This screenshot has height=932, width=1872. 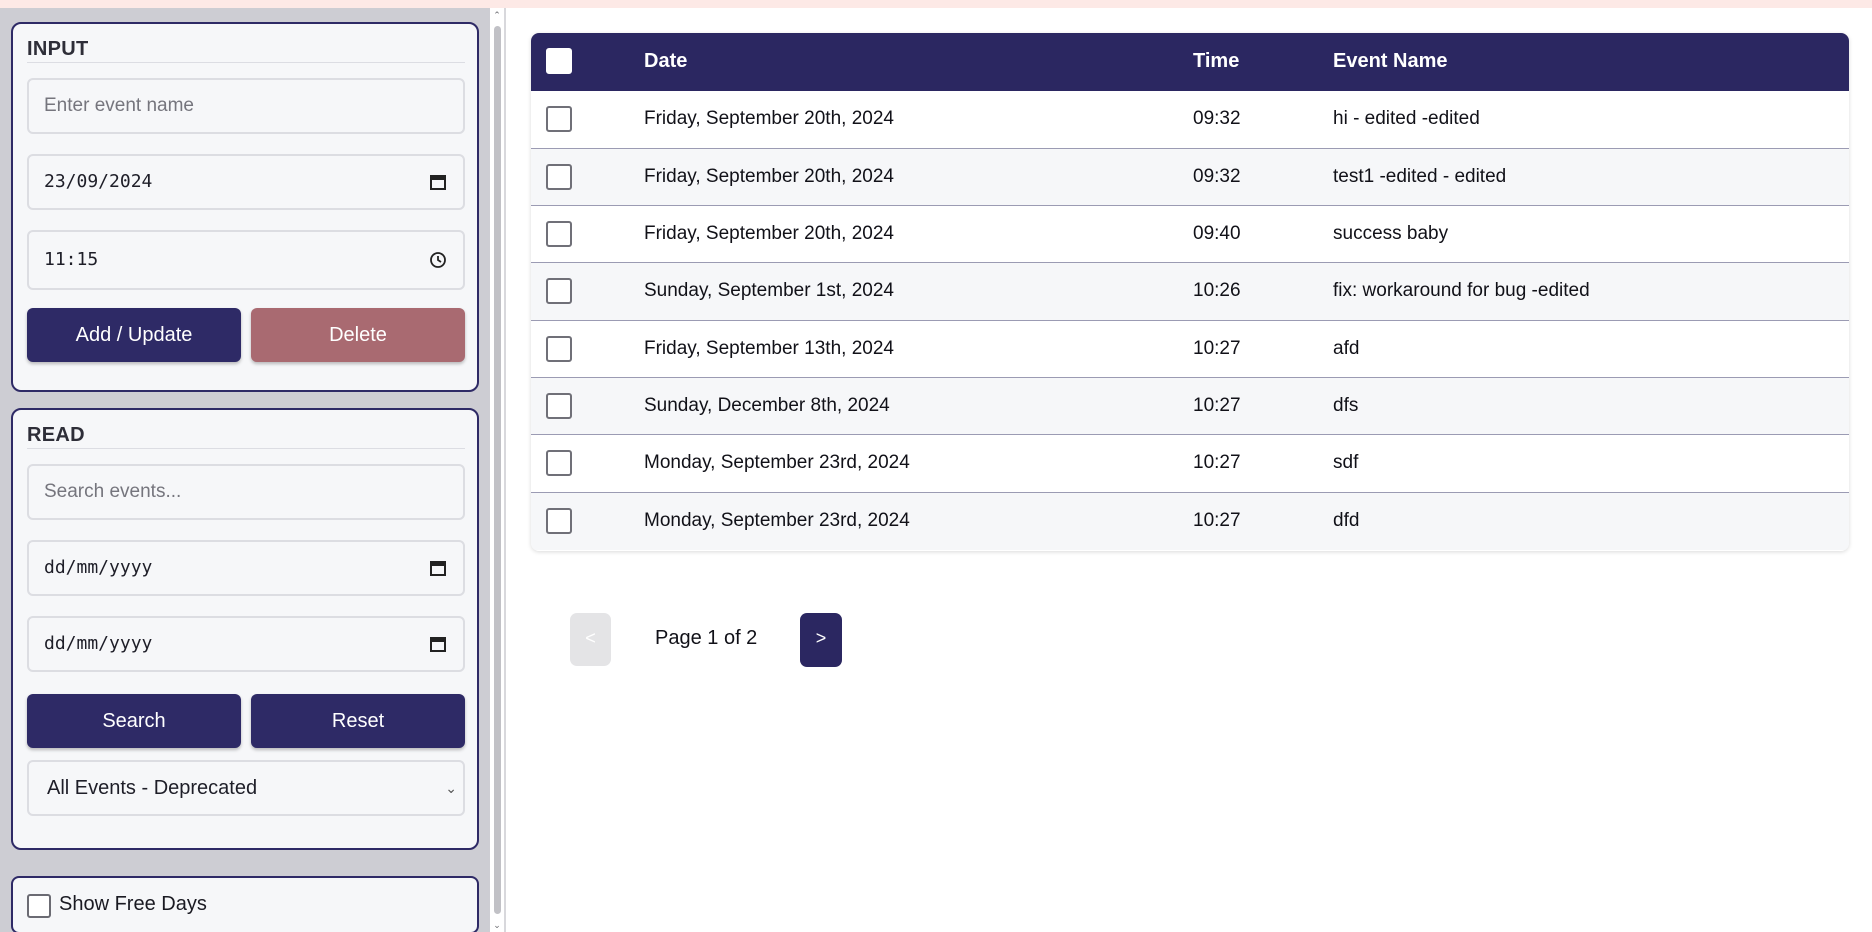 I want to click on select-all-checkbox, so click(x=559, y=61).